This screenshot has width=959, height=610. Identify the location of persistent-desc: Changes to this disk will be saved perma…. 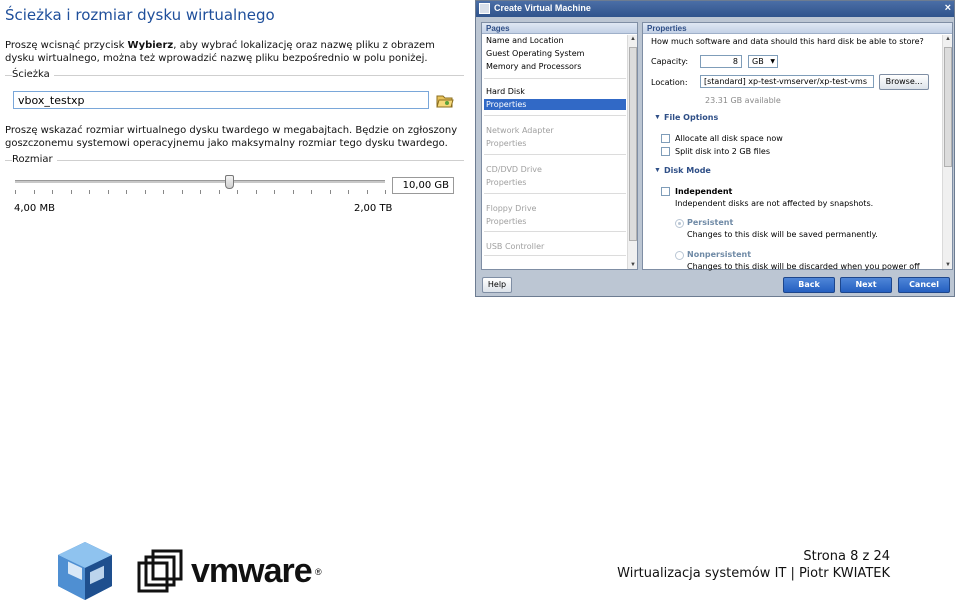
(782, 234).